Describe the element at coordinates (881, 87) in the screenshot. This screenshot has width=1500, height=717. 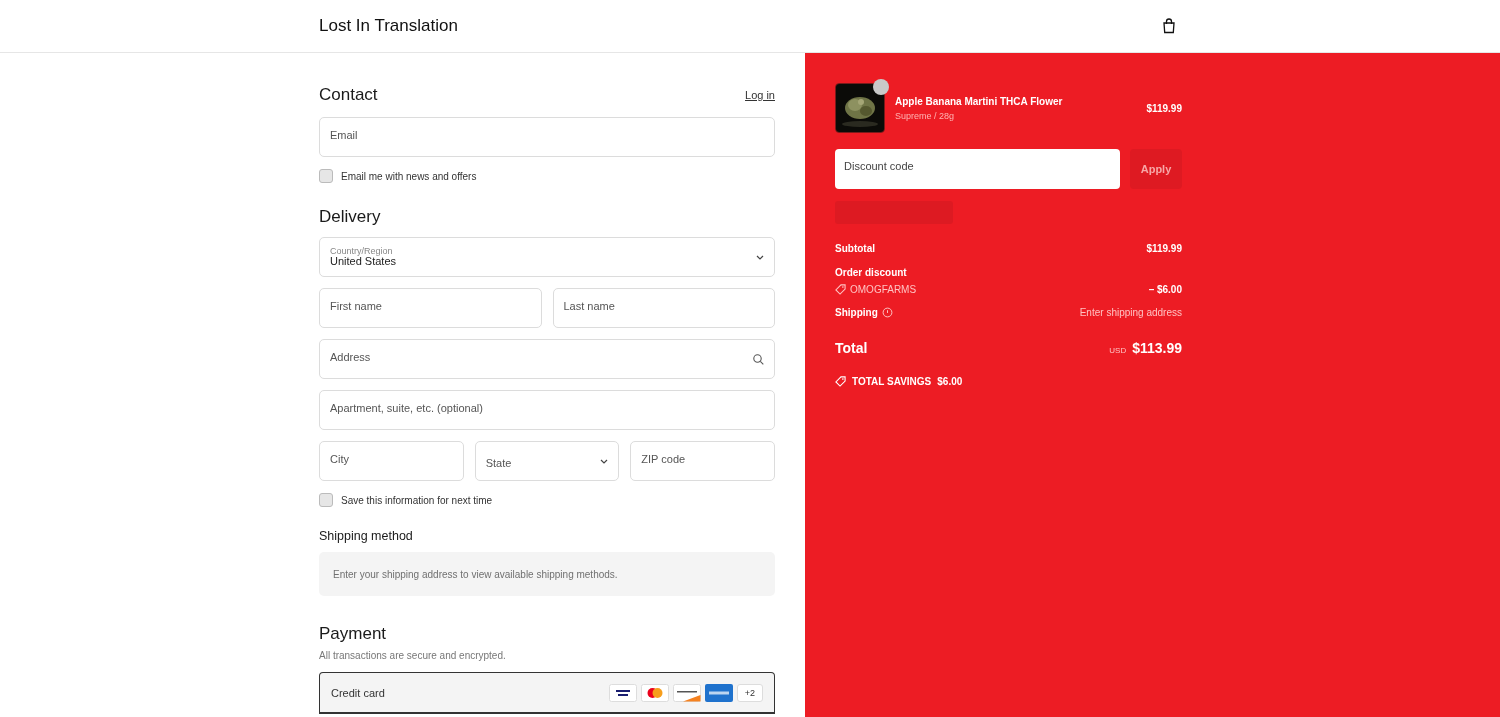
I see `quantity-badge` at that location.